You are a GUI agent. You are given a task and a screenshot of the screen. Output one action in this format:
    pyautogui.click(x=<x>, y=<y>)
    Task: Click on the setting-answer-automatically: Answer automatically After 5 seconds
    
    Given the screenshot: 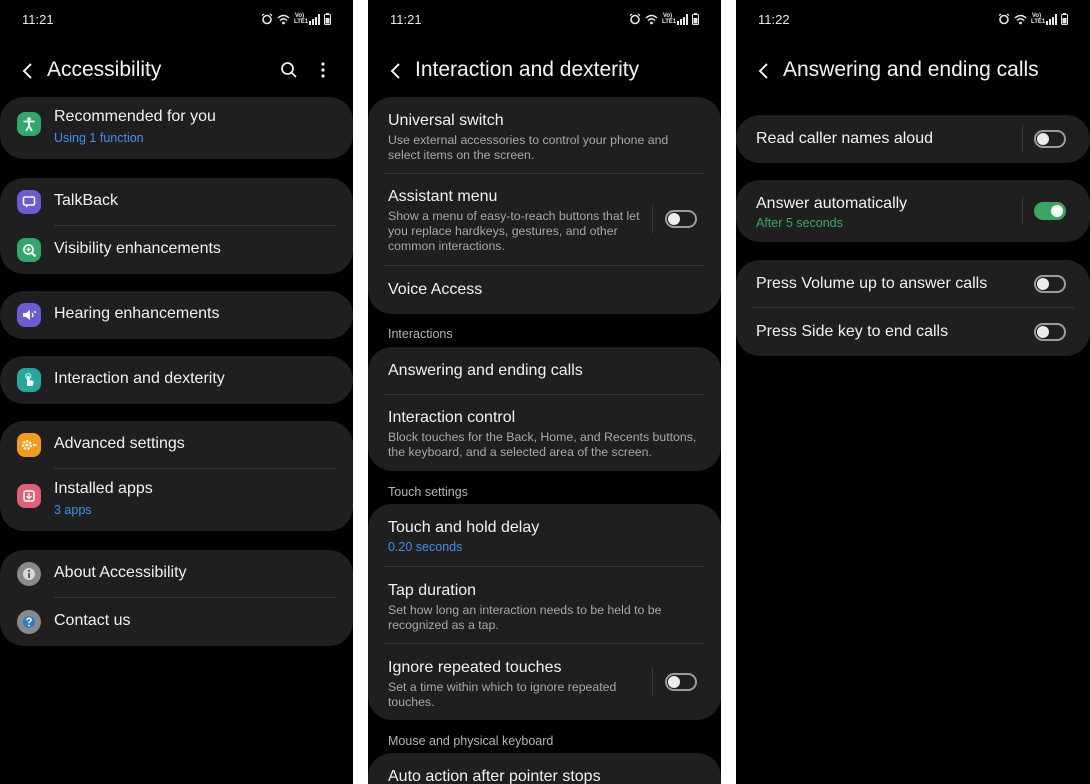 What is the action you would take?
    pyautogui.click(x=913, y=211)
    